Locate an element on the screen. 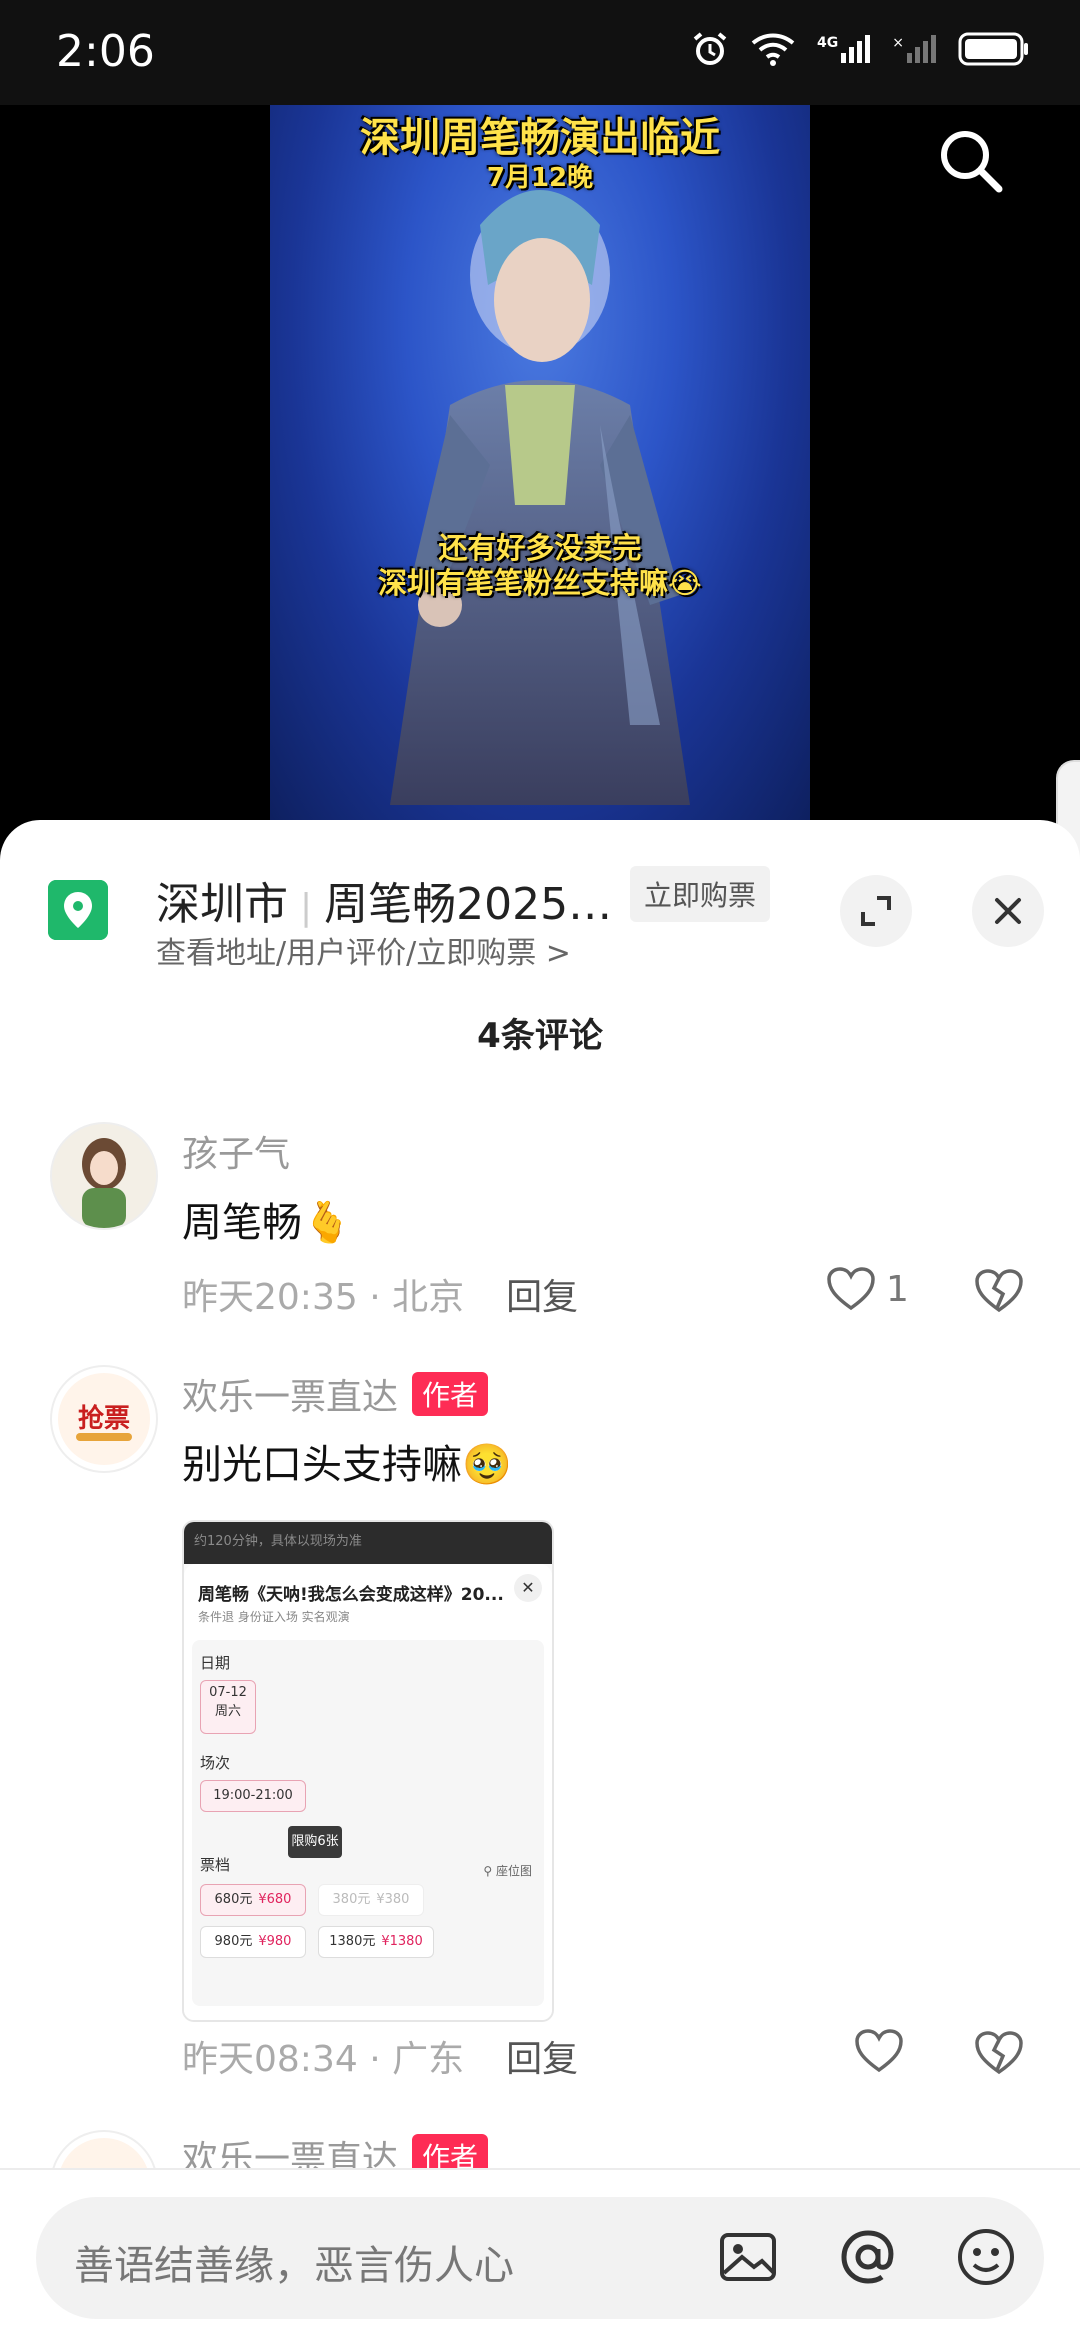  tier-price: ¥680 is located at coordinates (275, 1899).